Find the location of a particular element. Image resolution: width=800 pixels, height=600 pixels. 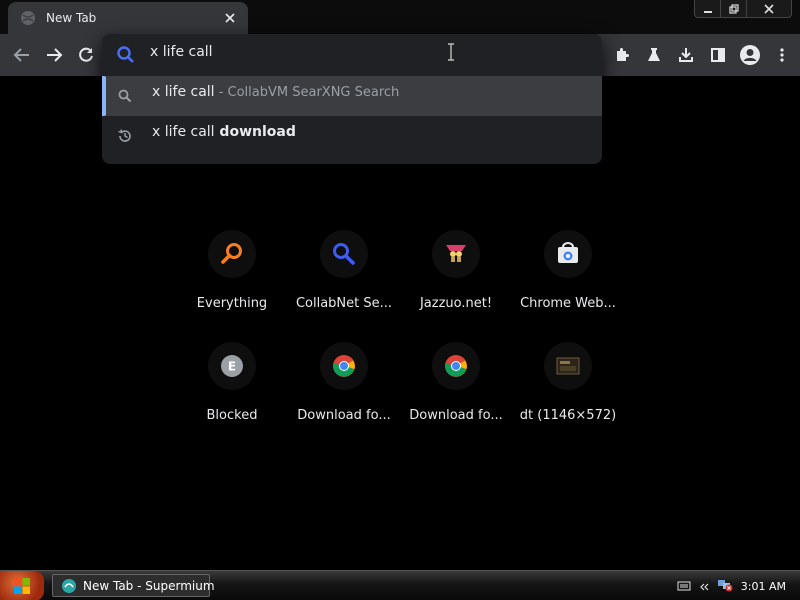

magnifier-orange-icon is located at coordinates (232, 254).